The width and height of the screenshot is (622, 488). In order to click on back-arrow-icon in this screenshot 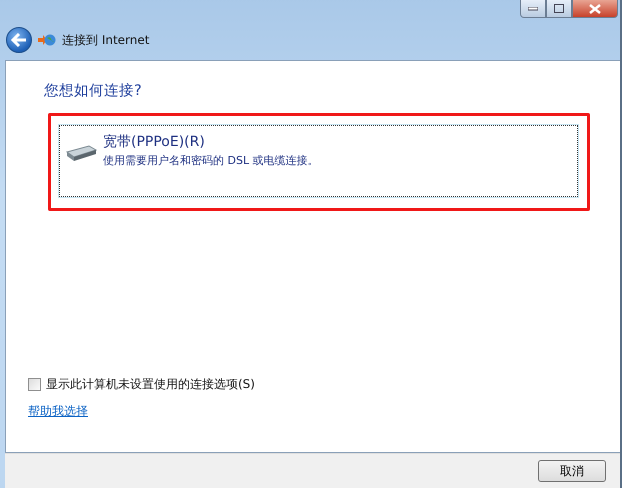, I will do `click(19, 40)`.